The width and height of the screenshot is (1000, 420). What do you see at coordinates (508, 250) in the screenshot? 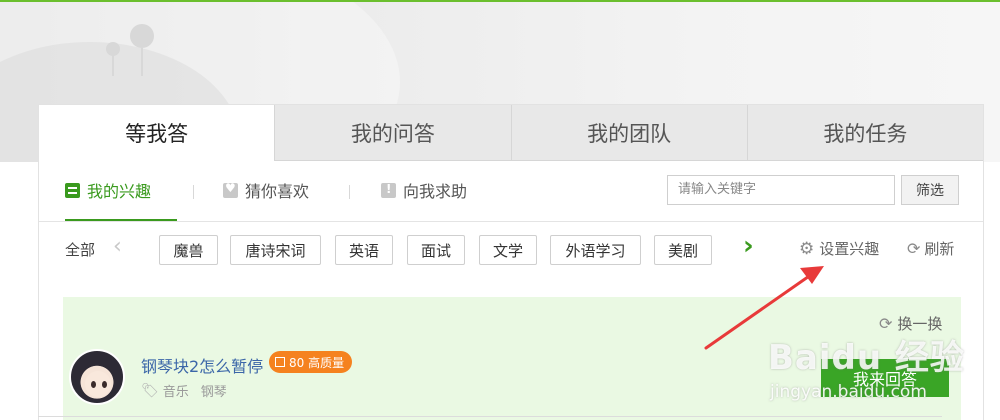
I see `interest-tag: 文学` at bounding box center [508, 250].